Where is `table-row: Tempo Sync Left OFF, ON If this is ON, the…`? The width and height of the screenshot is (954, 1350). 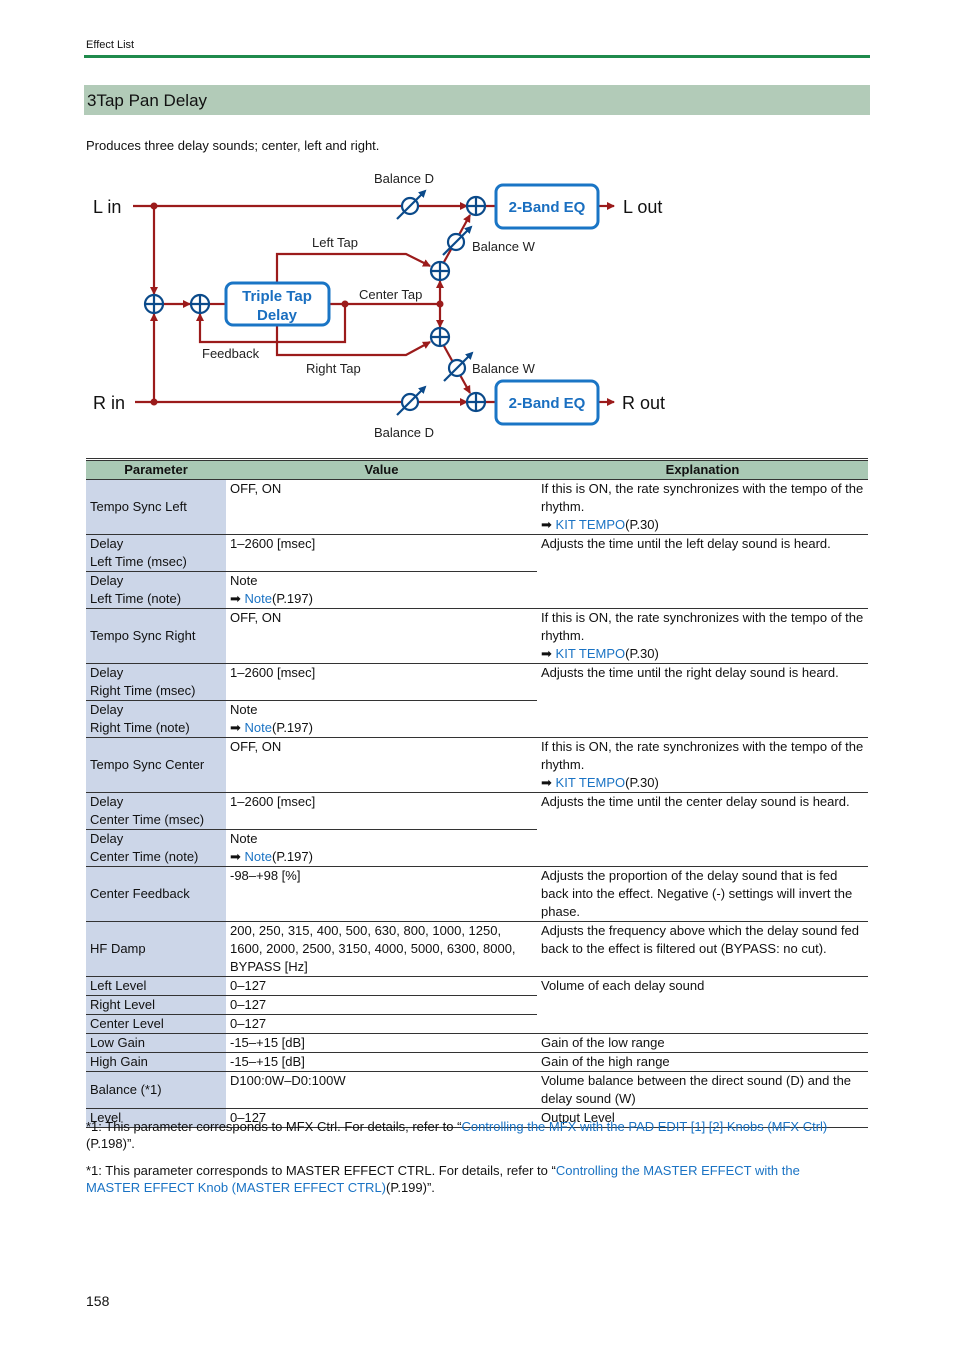
table-row: Tempo Sync Left OFF, ON If this is ON, the… is located at coordinates (477, 507).